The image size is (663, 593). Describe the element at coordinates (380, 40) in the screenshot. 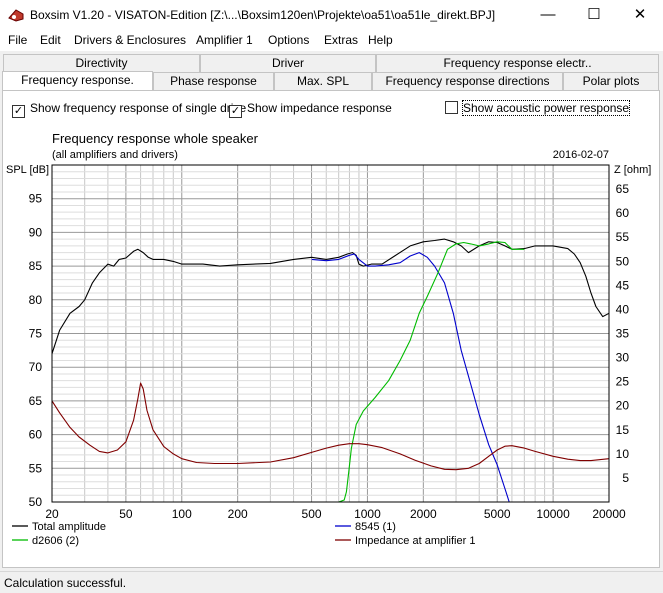

I see `menu-help: Help` at that location.